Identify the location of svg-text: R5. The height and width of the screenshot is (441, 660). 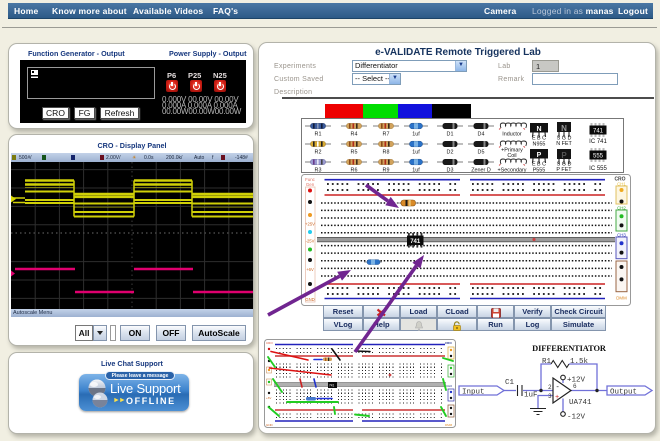
(354, 153).